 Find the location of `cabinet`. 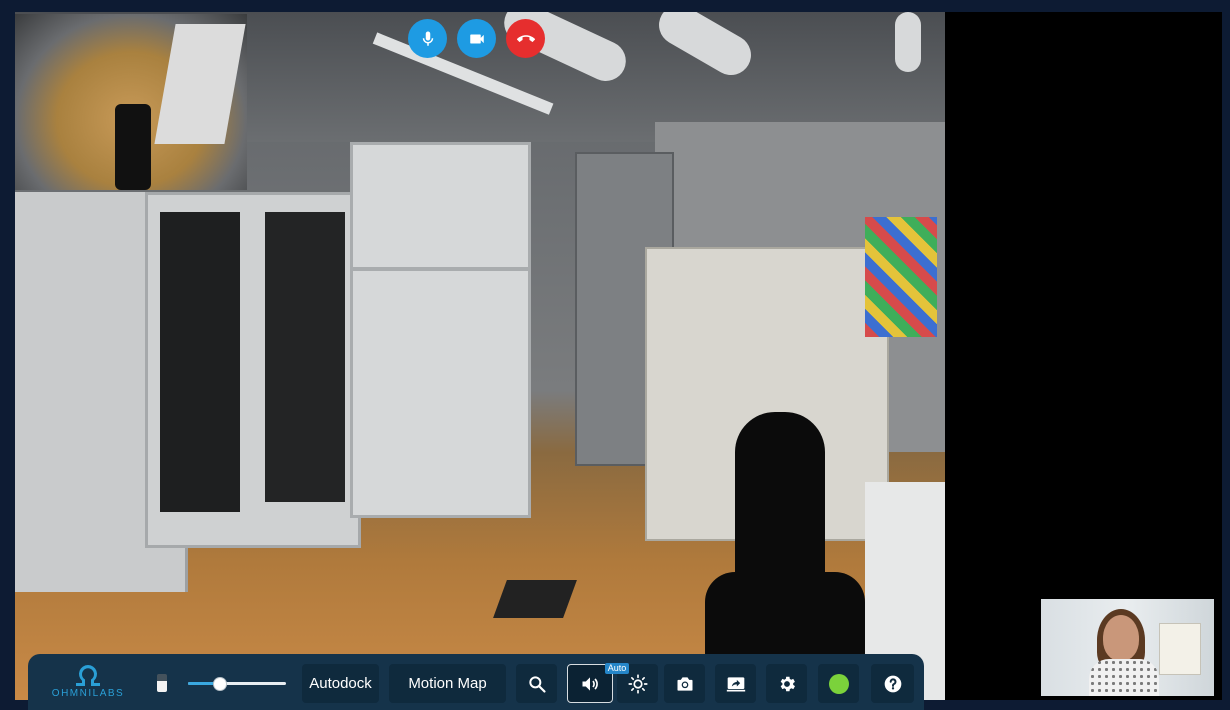

cabinet is located at coordinates (440, 330).